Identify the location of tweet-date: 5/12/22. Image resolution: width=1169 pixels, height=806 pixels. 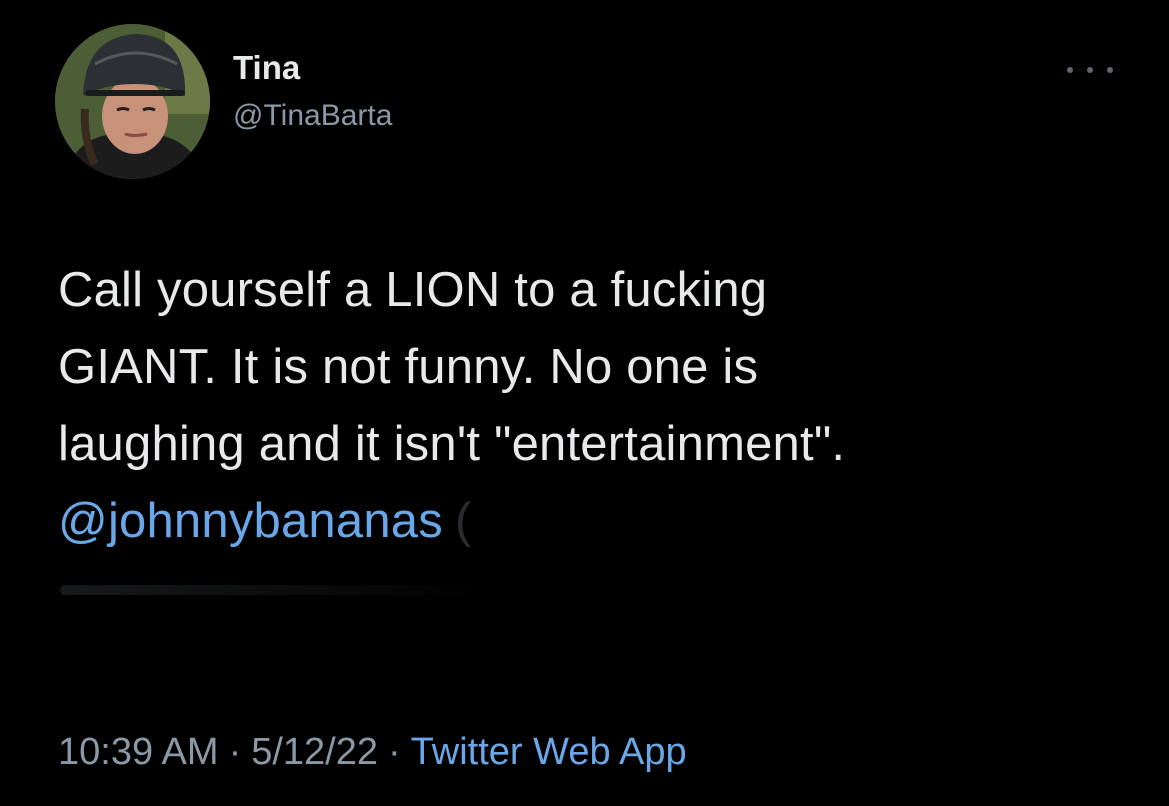
(314, 752).